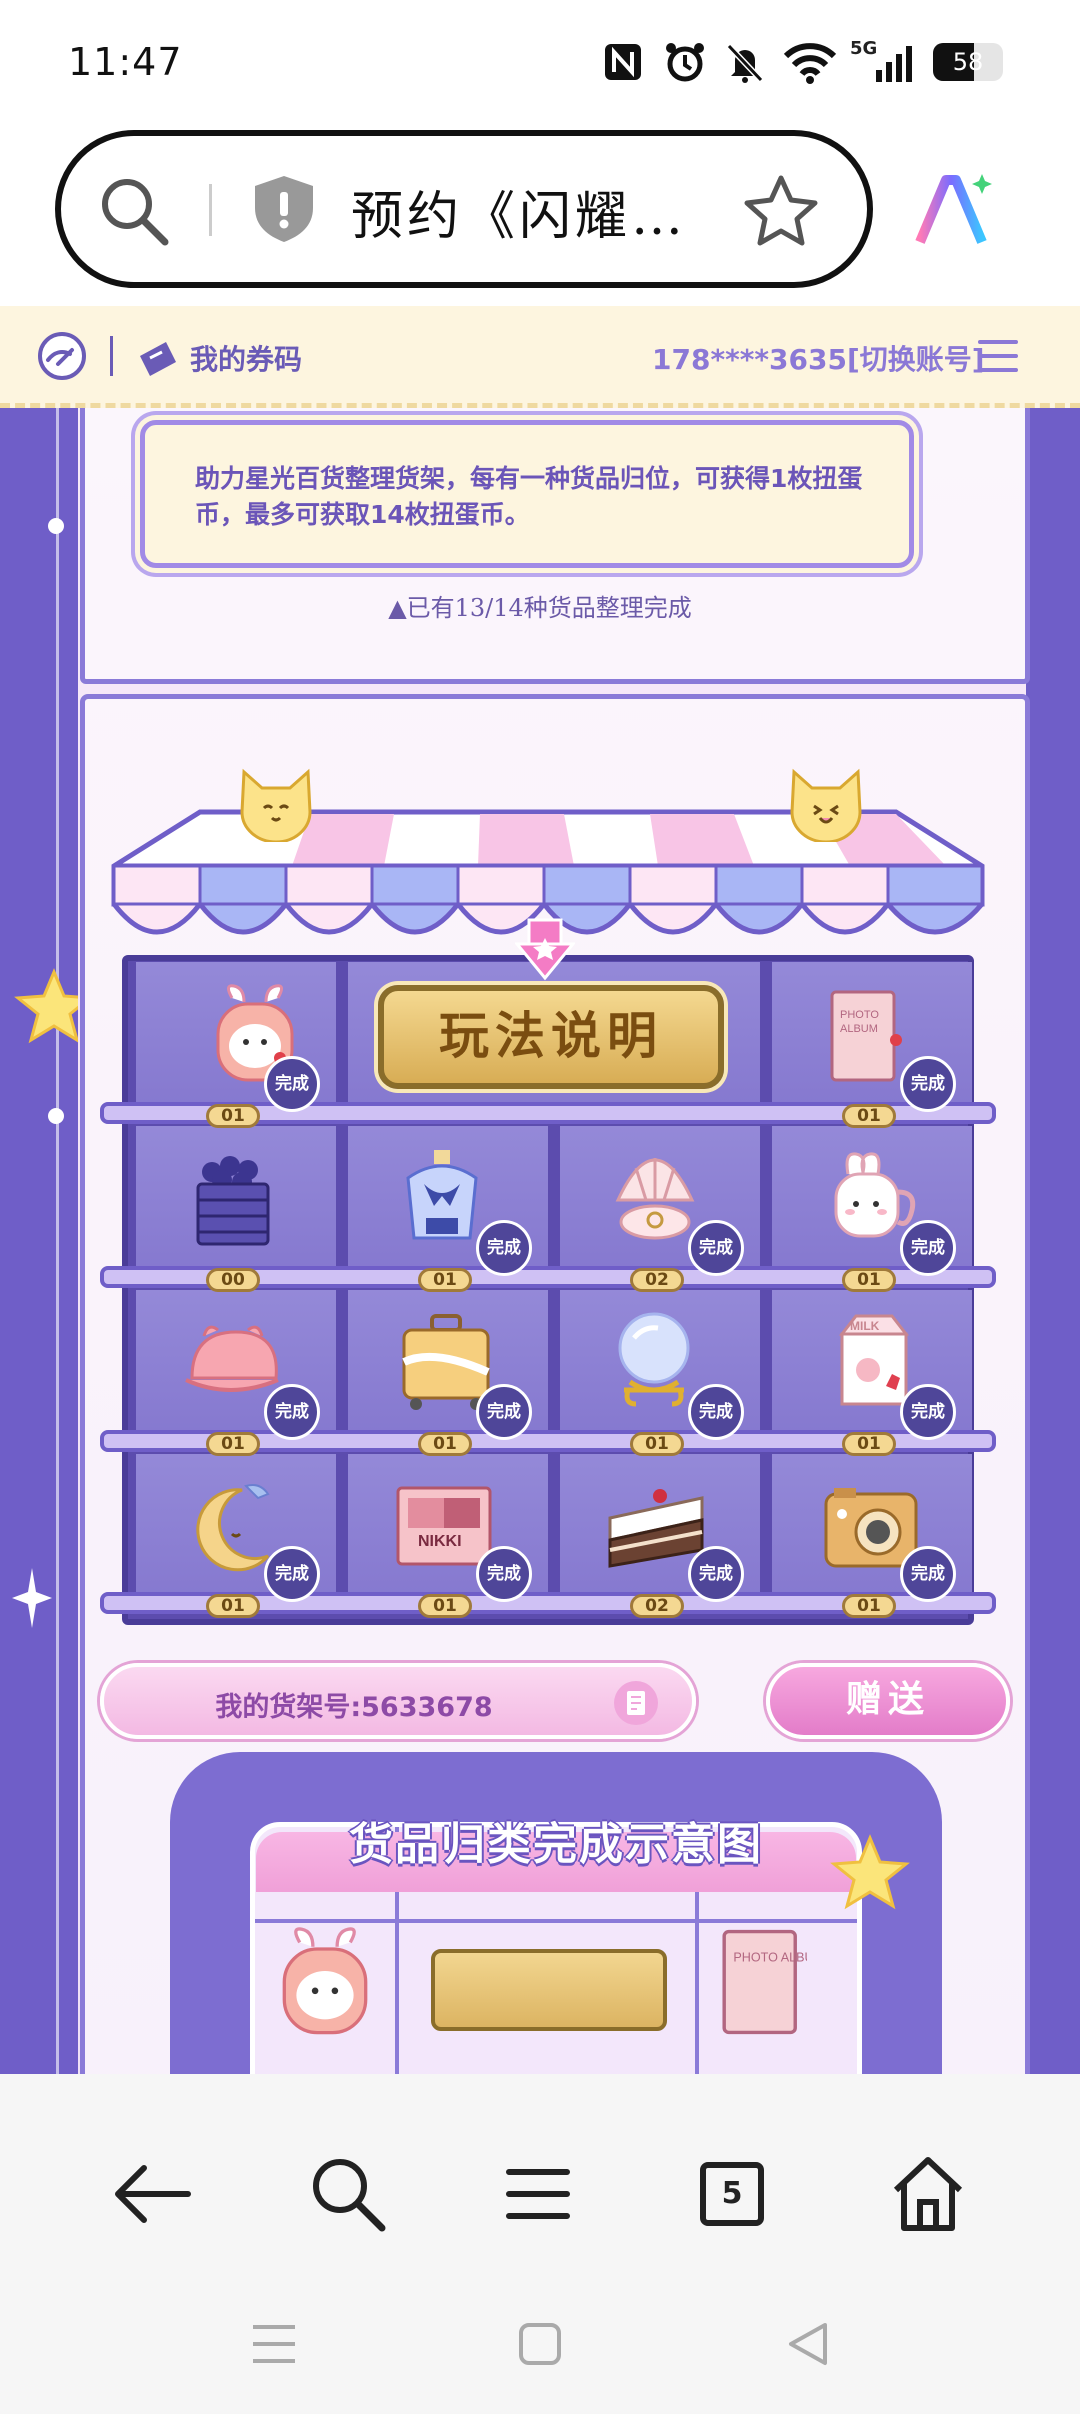 Image resolution: width=1080 pixels, height=2414 pixels. I want to click on nikki-palette-icon: NIKKI, so click(444, 1526).